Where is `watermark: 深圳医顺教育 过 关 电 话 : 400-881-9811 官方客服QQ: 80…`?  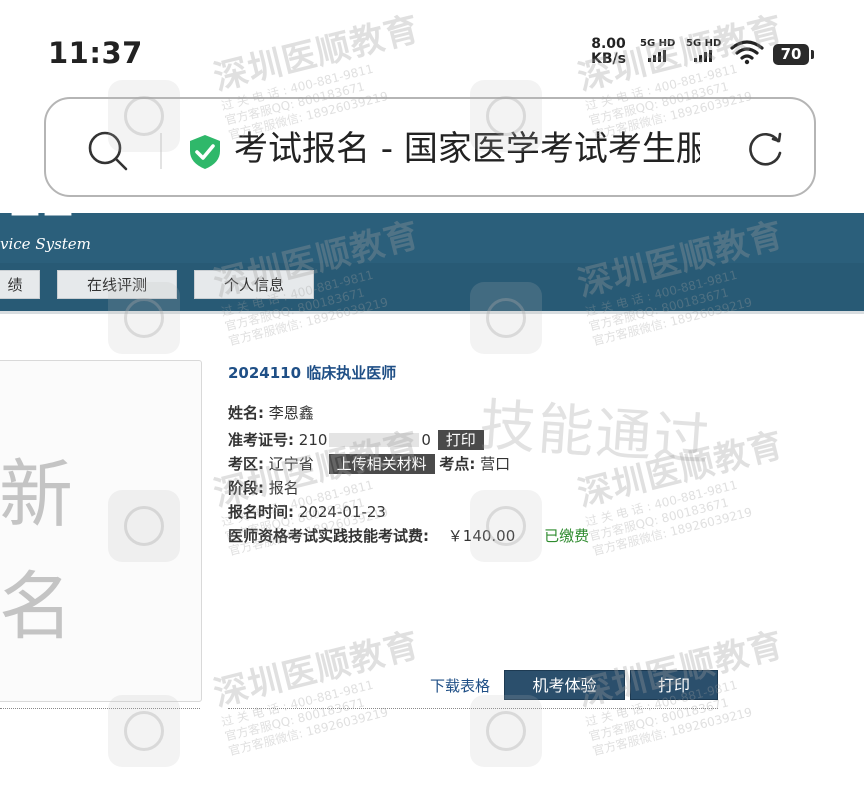 watermark: 深圳医顺教育 过 关 电 话 : 400-881-9811 官方客服QQ: 80… is located at coordinates (321, 688).